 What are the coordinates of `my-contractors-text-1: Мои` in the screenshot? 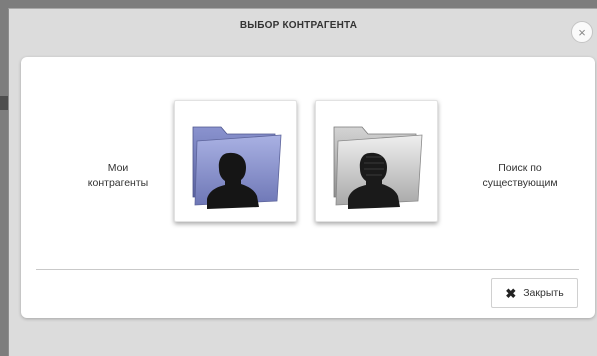 It's located at (118, 168).